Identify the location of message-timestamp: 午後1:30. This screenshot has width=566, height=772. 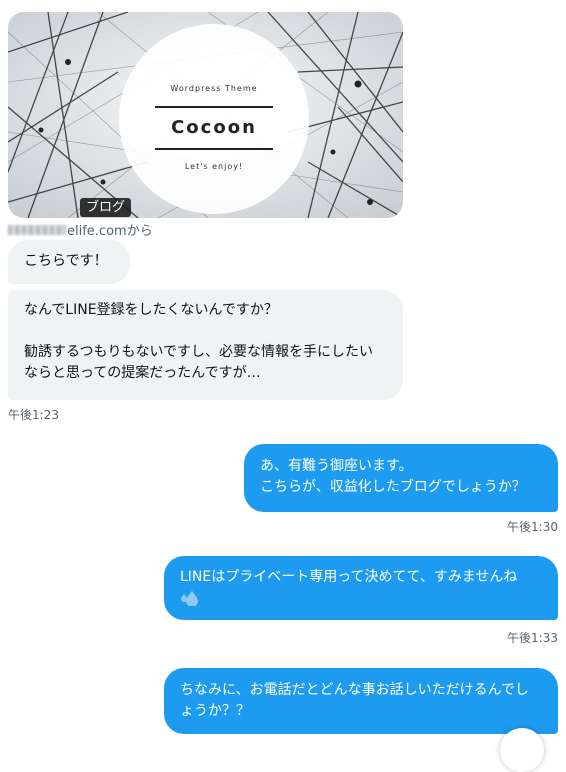
(532, 527).